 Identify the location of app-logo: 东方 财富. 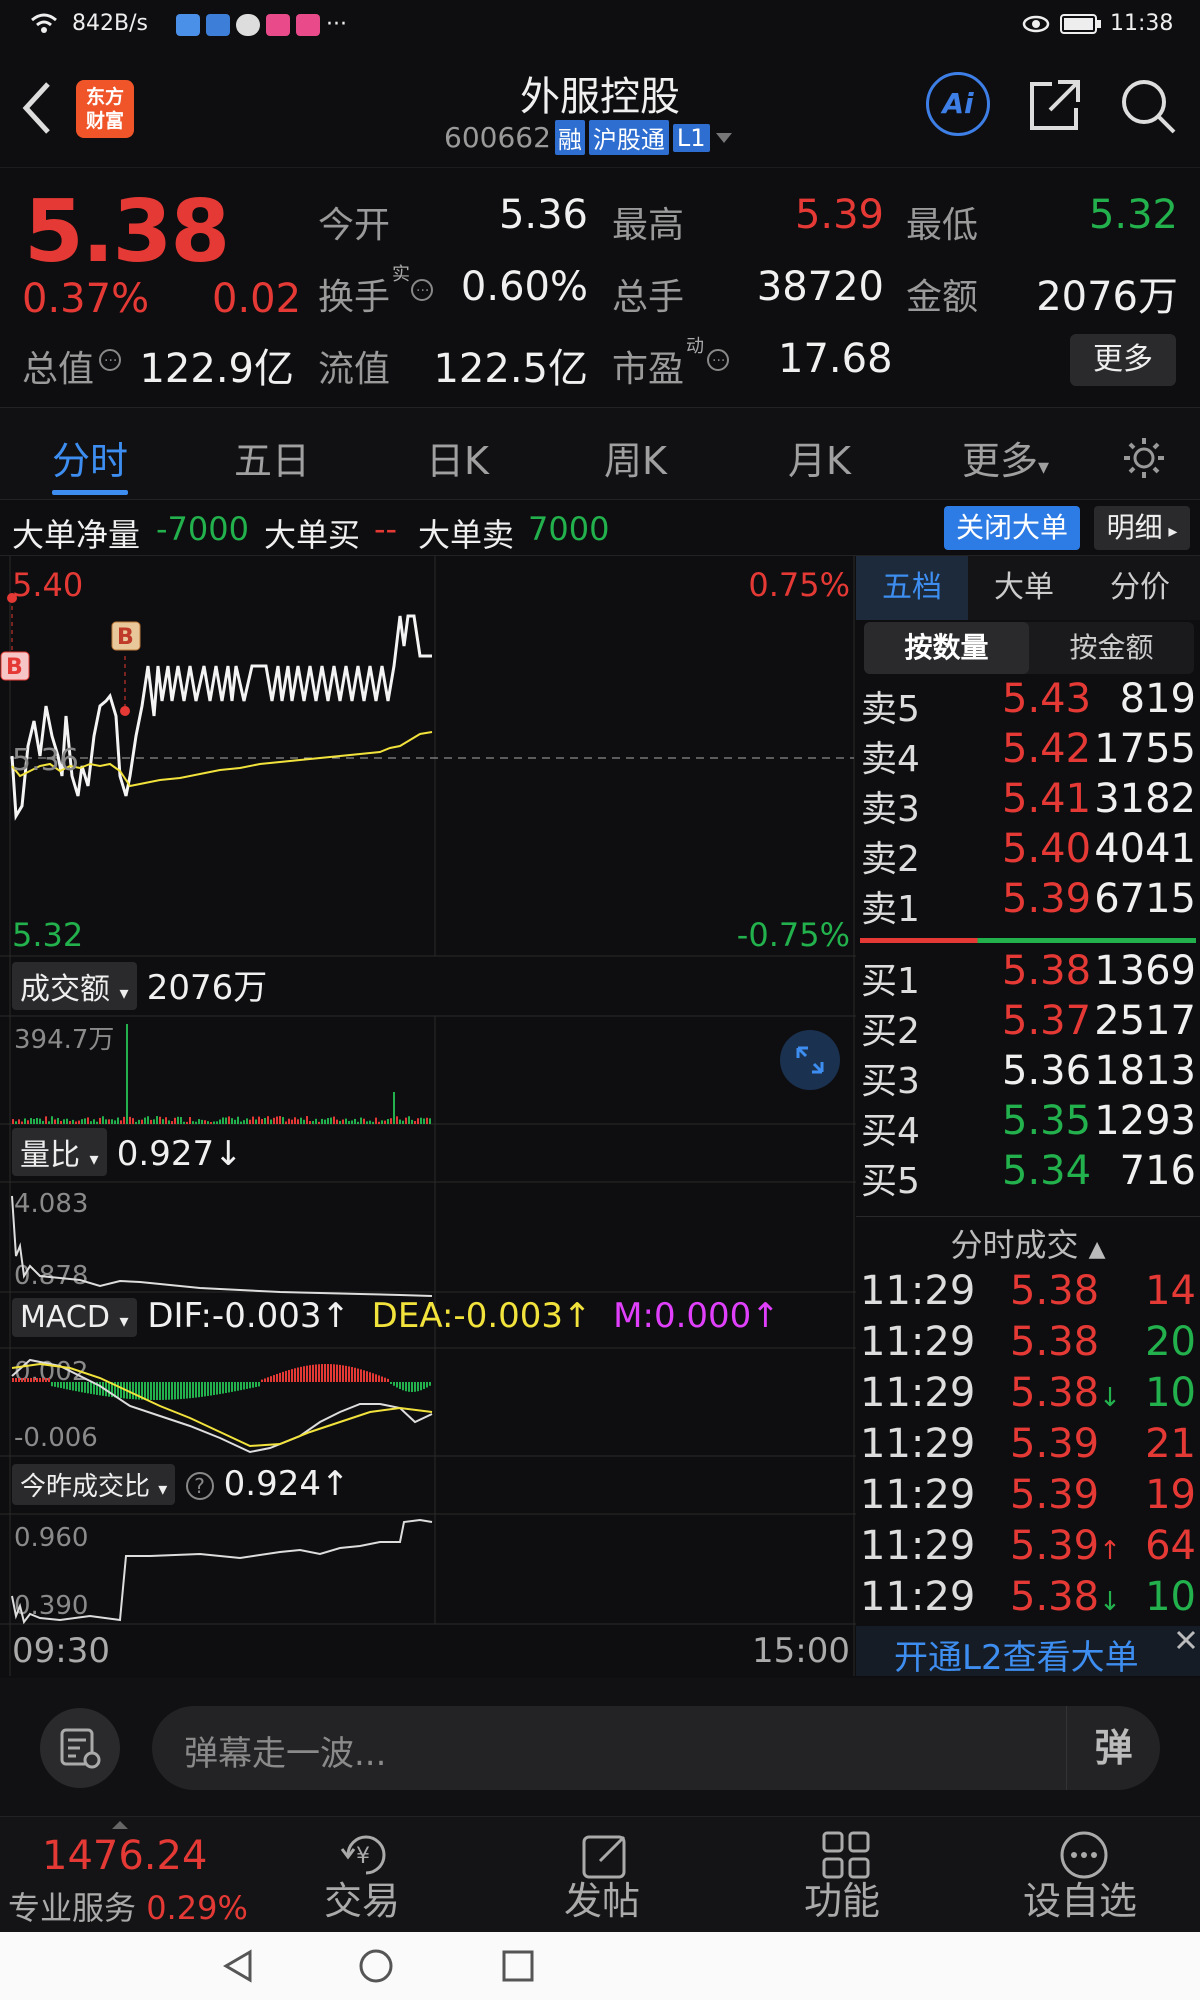
(105, 109).